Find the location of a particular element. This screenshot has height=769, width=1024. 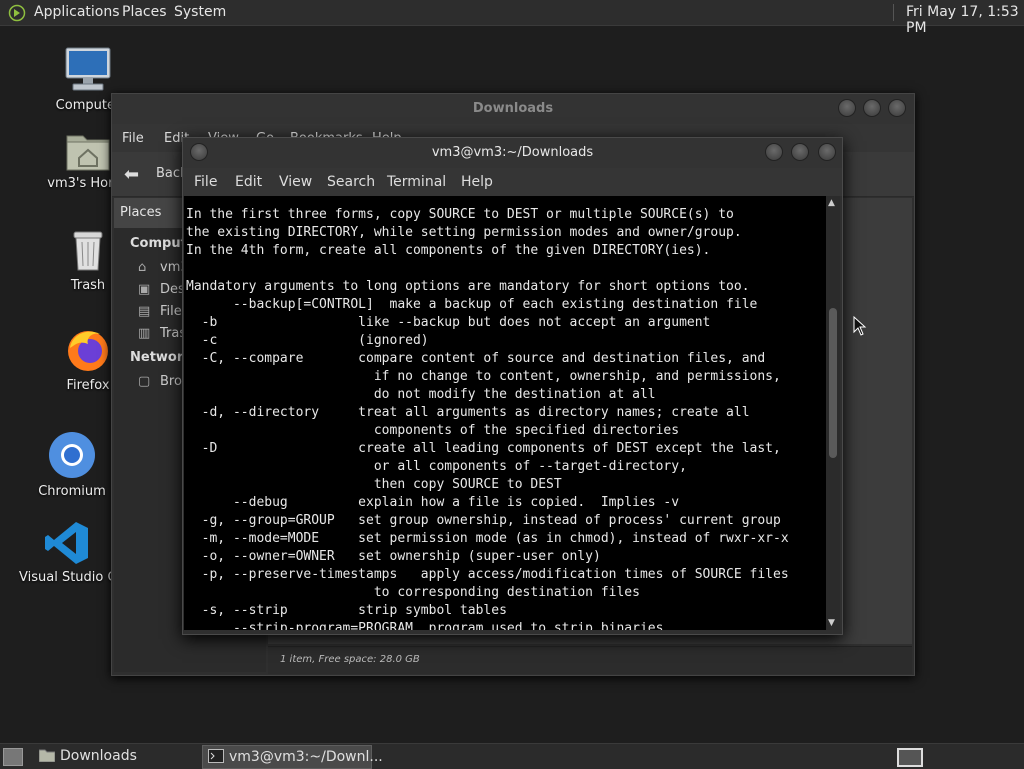

places-menu: Places is located at coordinates (144, 12).